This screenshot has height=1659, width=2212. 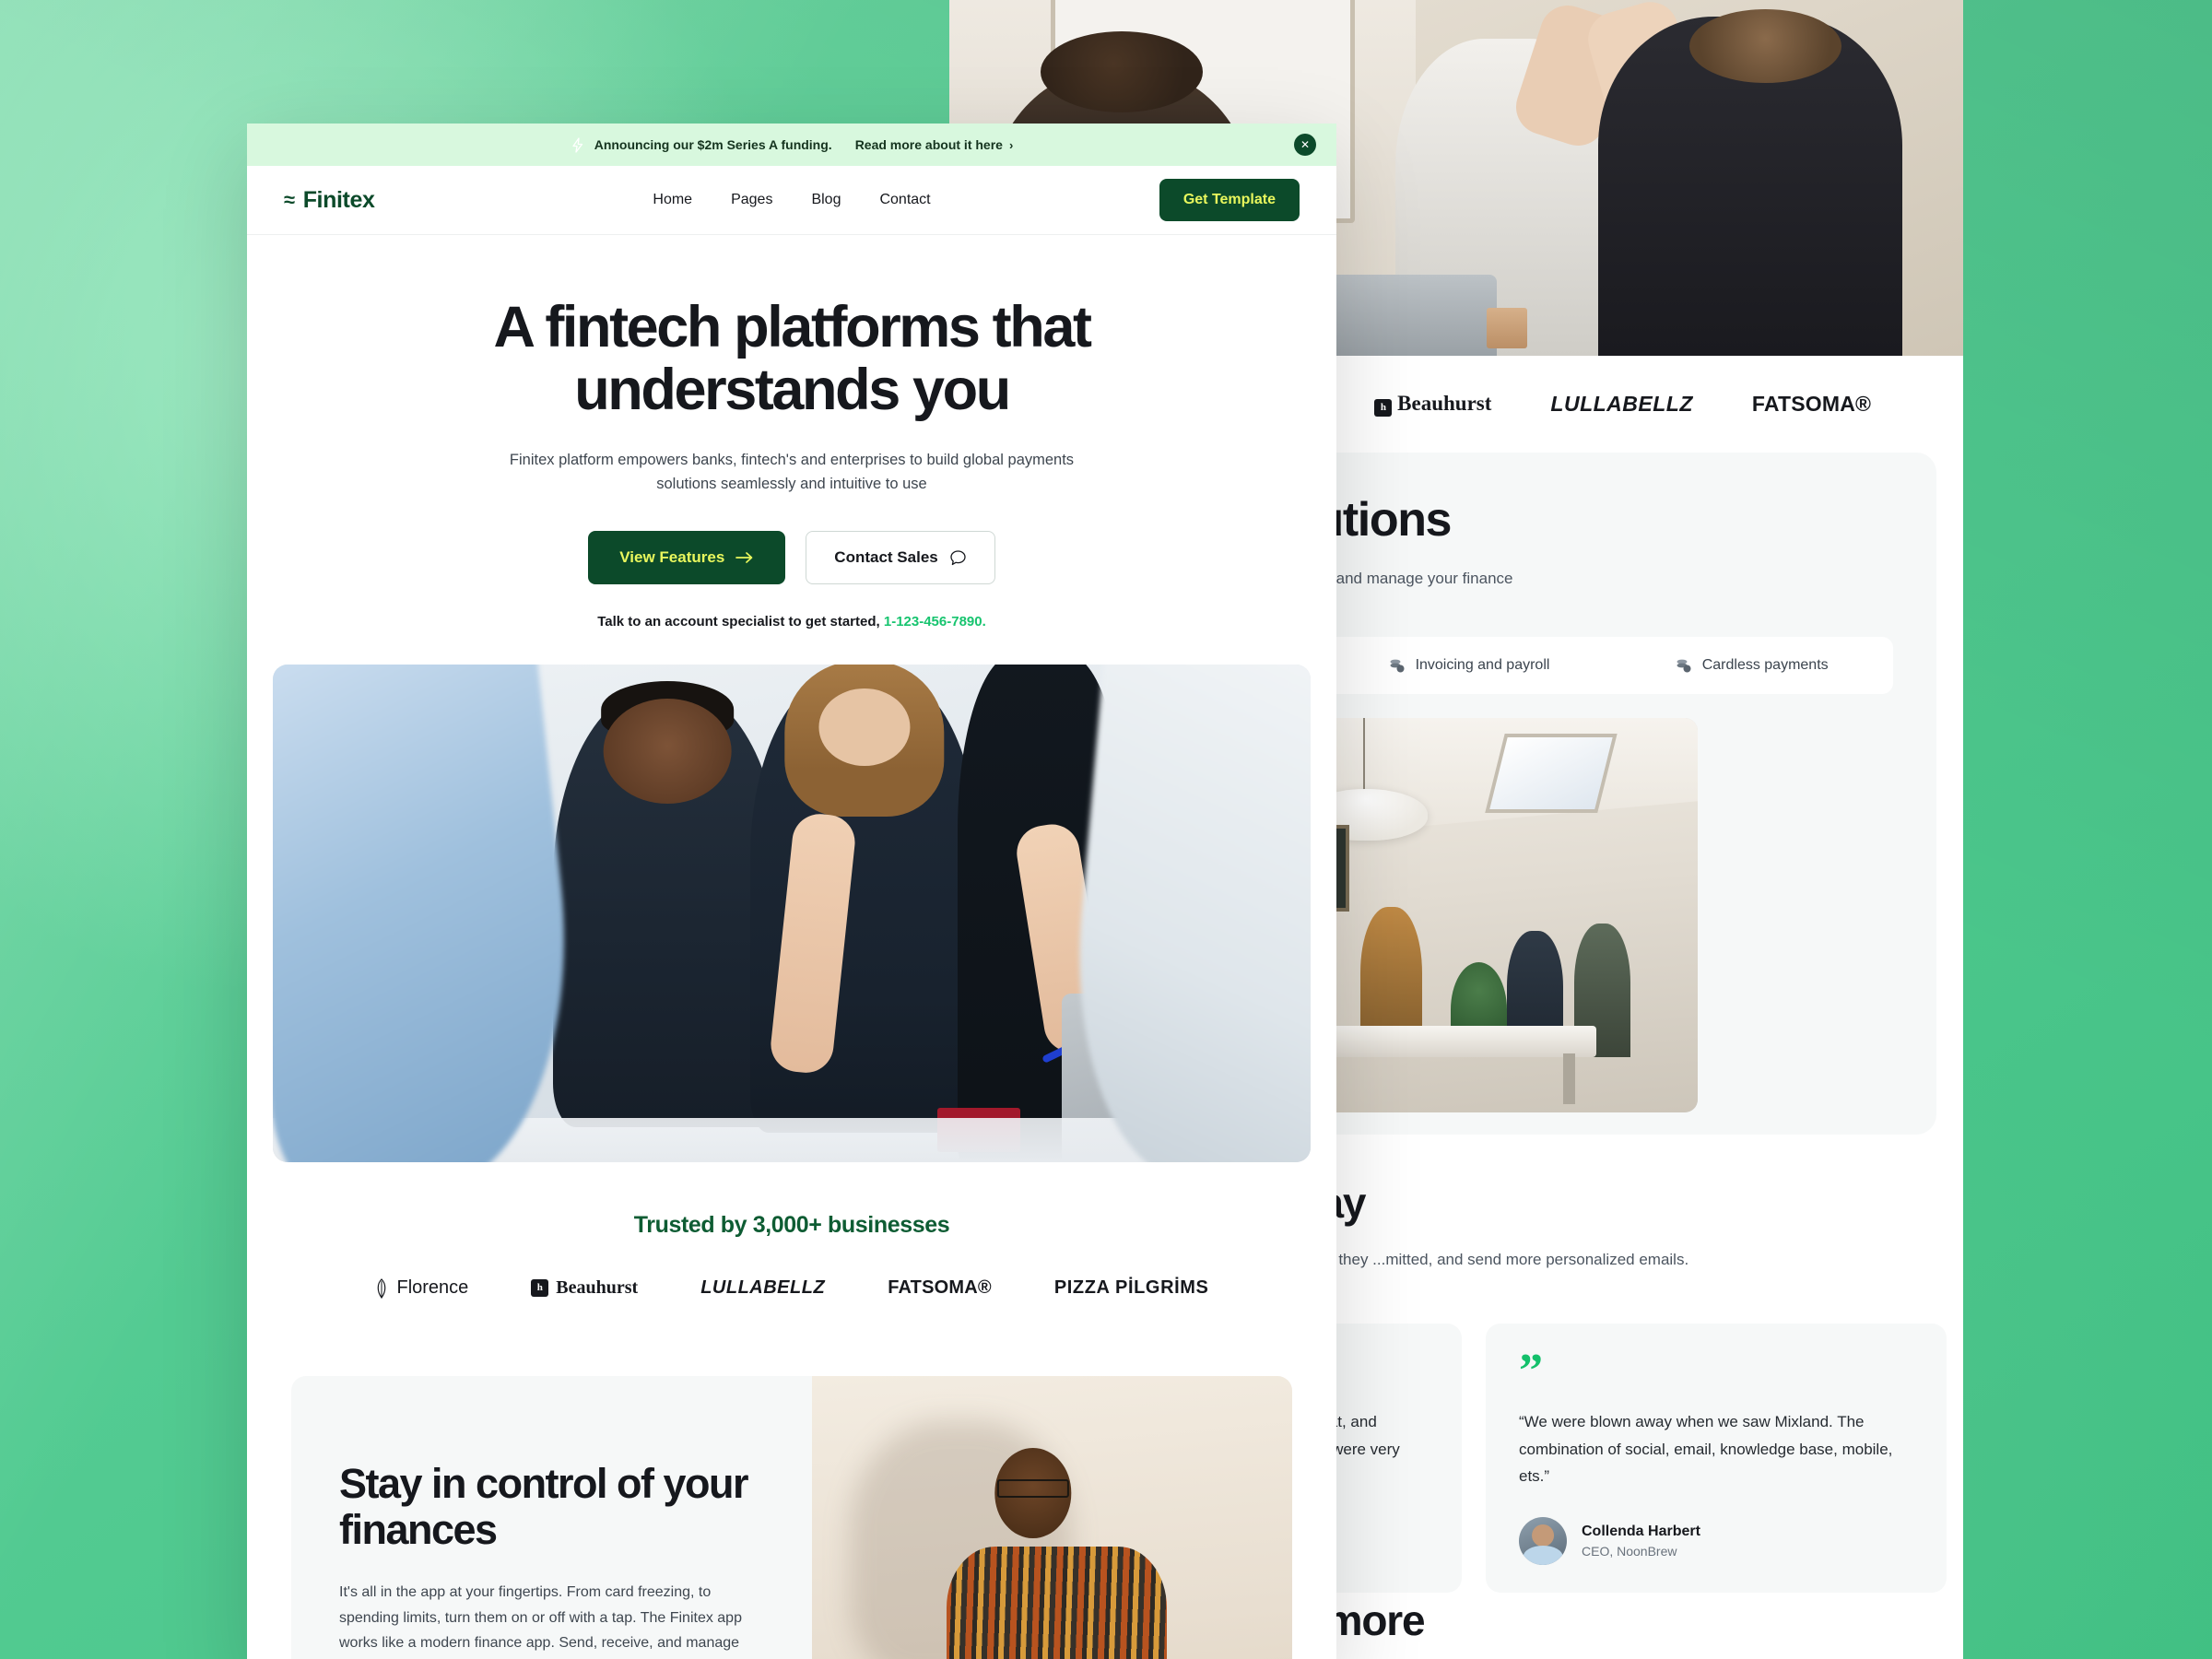 I want to click on brand-name: Finitex, so click(x=338, y=199).